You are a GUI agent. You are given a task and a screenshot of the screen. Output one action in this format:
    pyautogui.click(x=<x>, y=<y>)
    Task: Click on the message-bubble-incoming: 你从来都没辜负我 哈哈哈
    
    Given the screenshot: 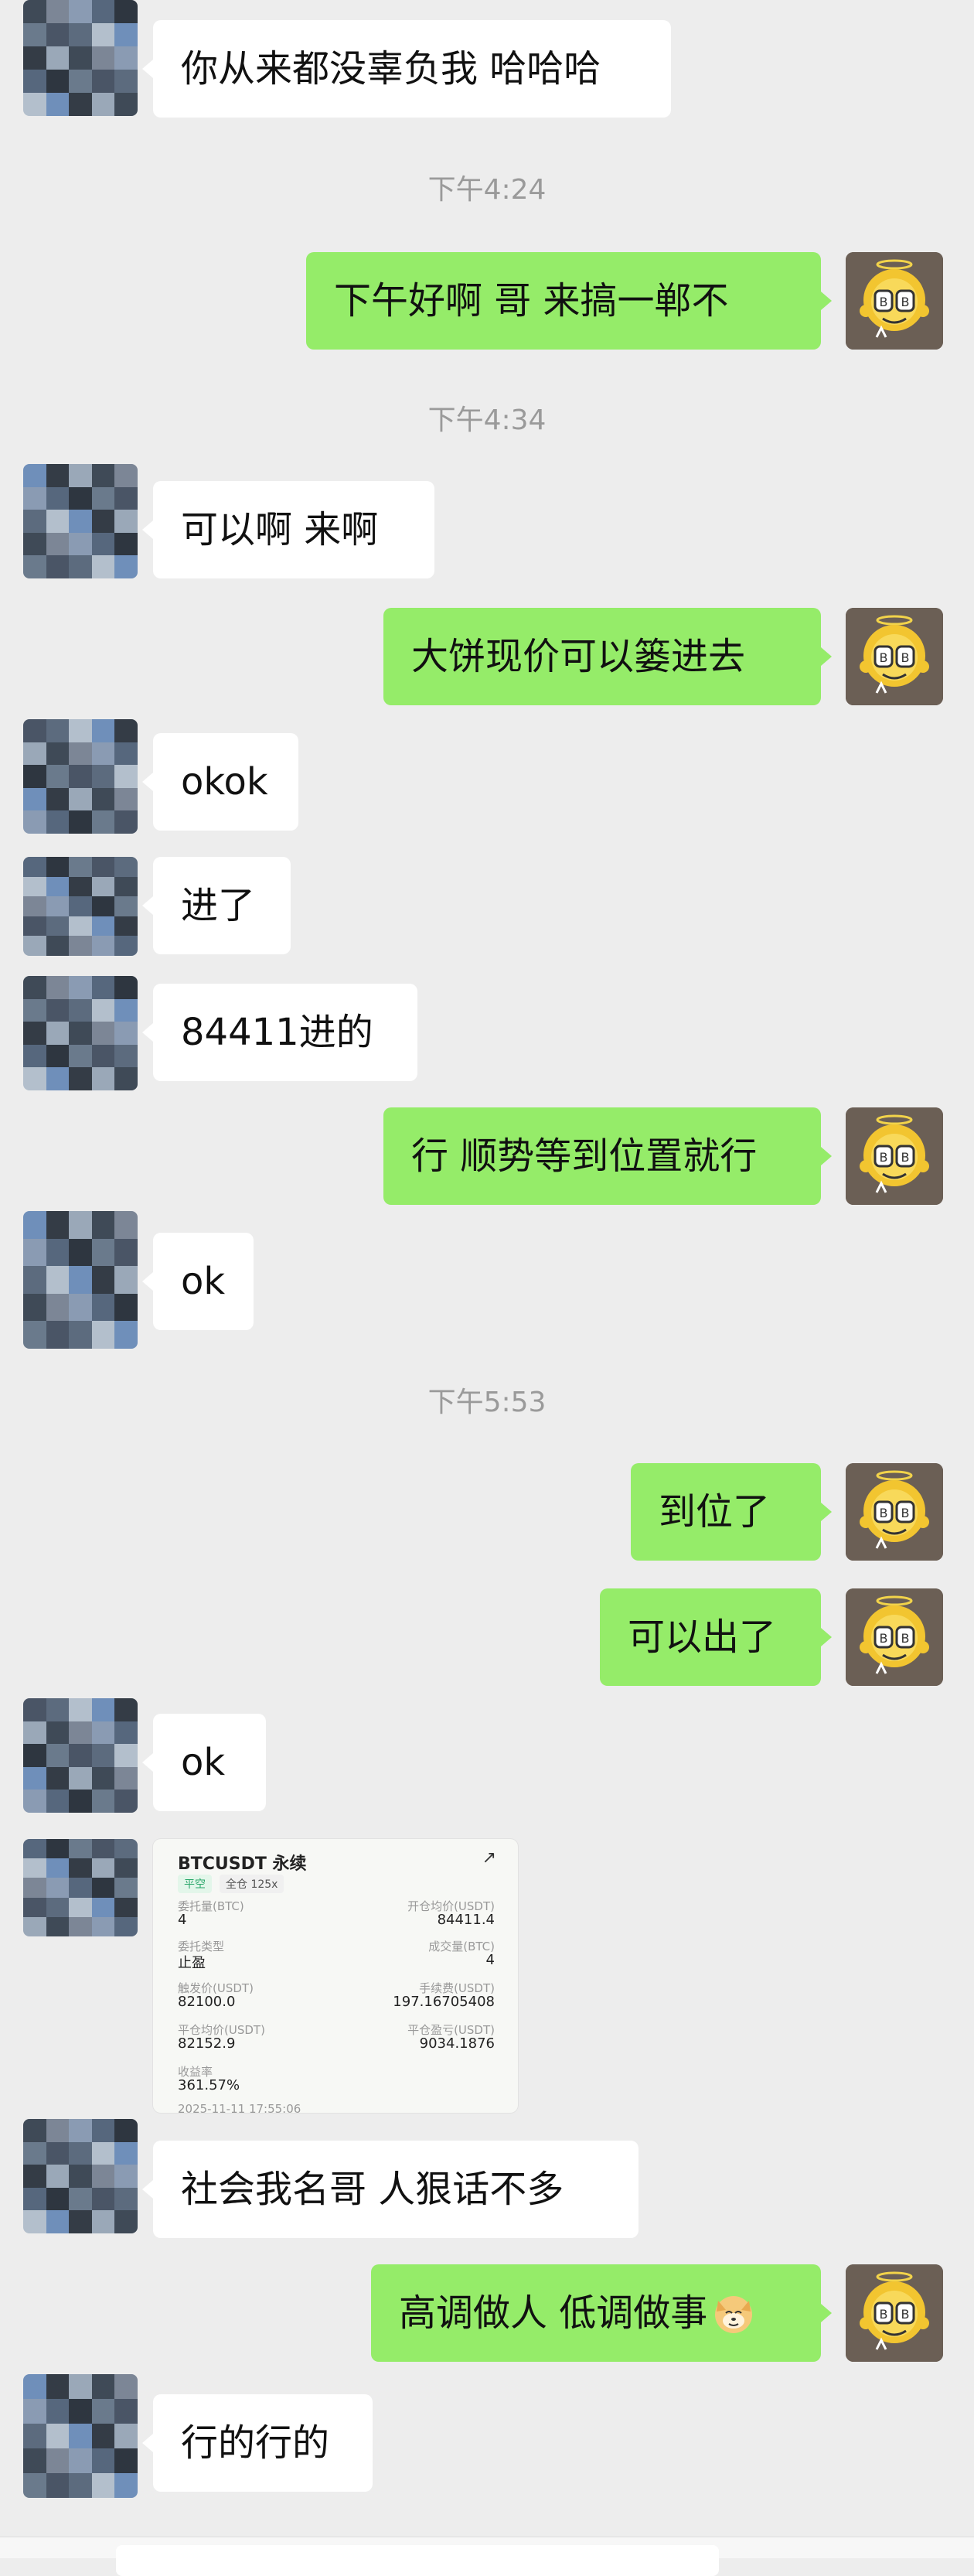 What is the action you would take?
    pyautogui.click(x=412, y=69)
    